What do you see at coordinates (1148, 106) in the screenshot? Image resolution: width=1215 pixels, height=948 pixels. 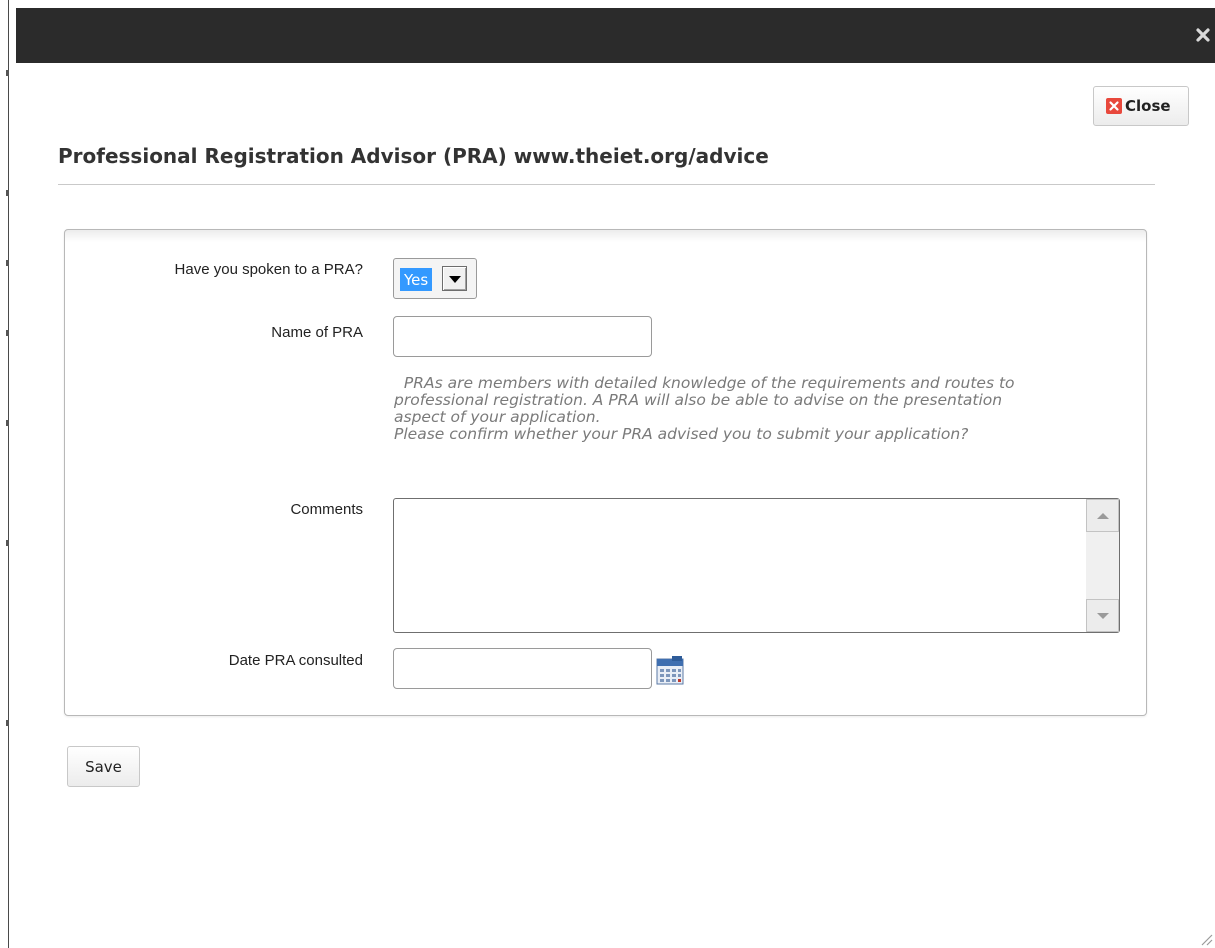 I see `close-button-label: Close` at bounding box center [1148, 106].